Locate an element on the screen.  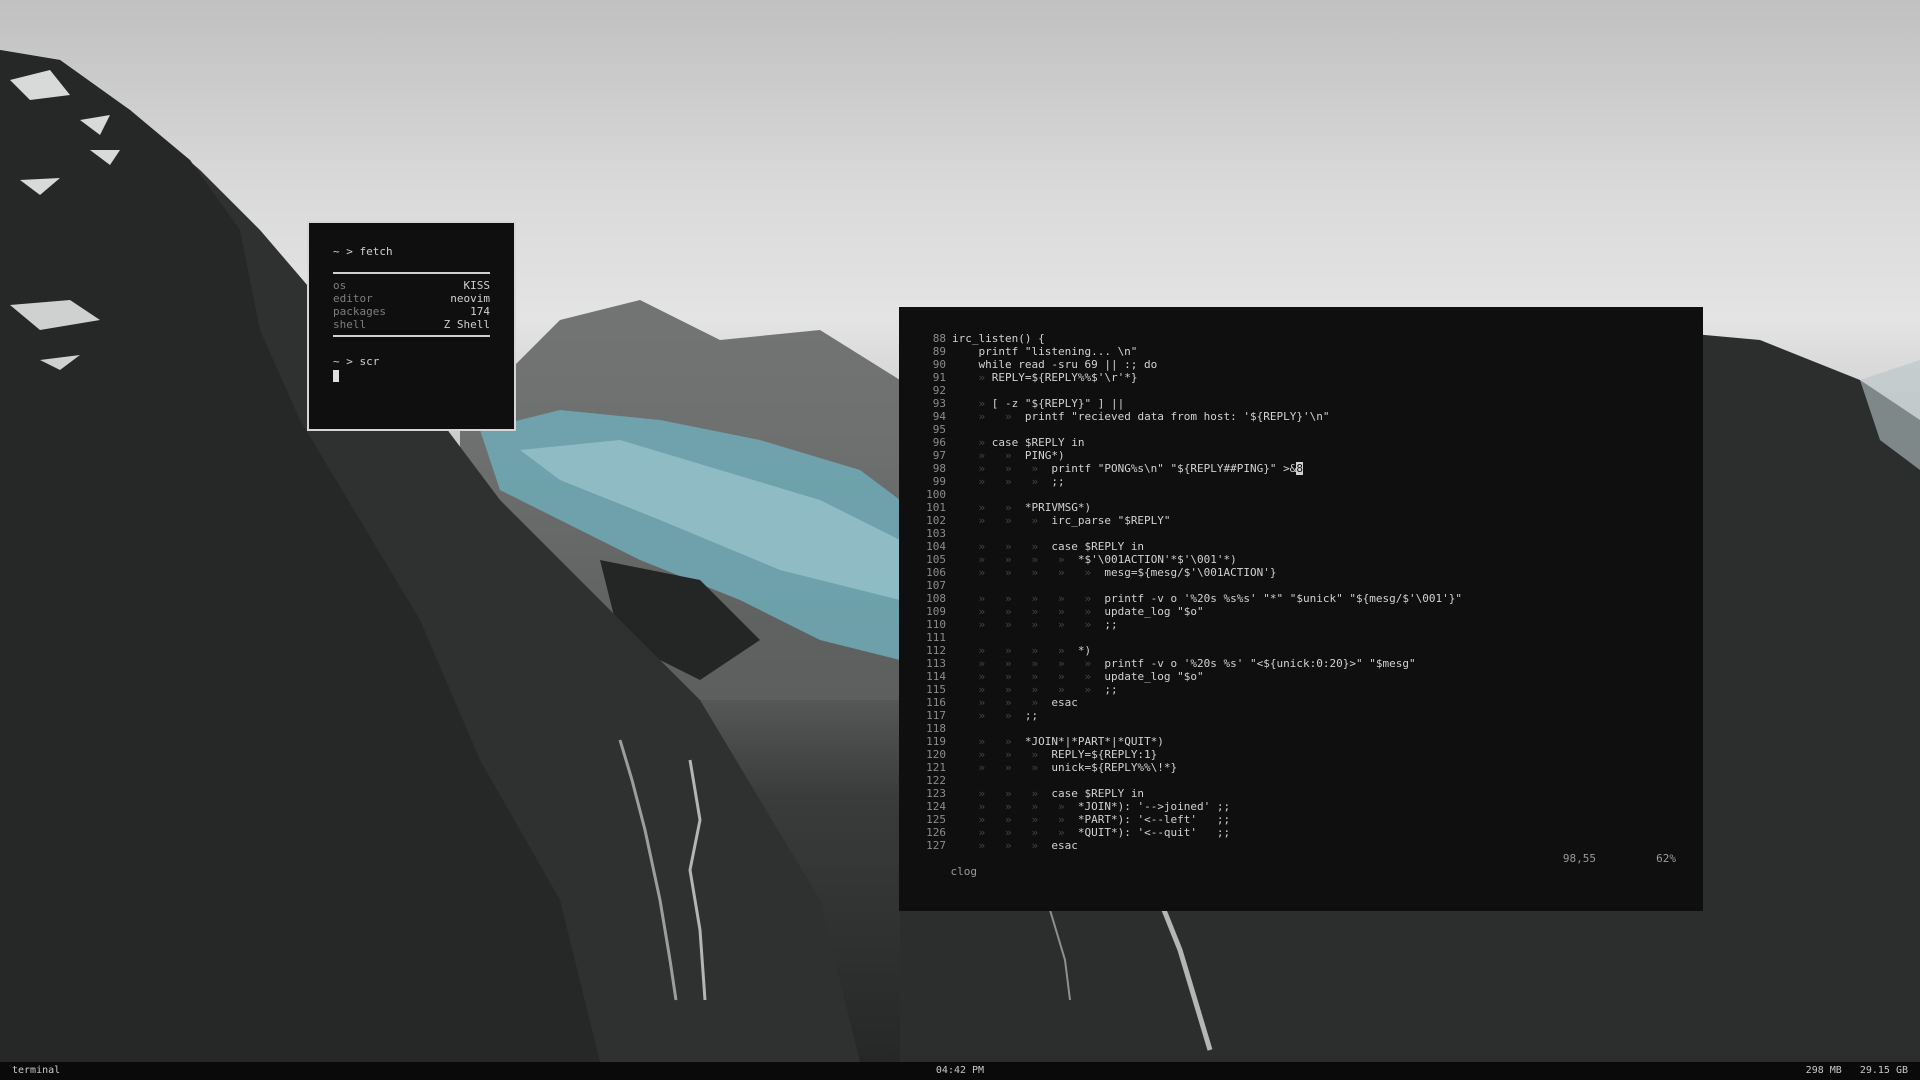
line-number: 110 is located at coordinates (936, 624).